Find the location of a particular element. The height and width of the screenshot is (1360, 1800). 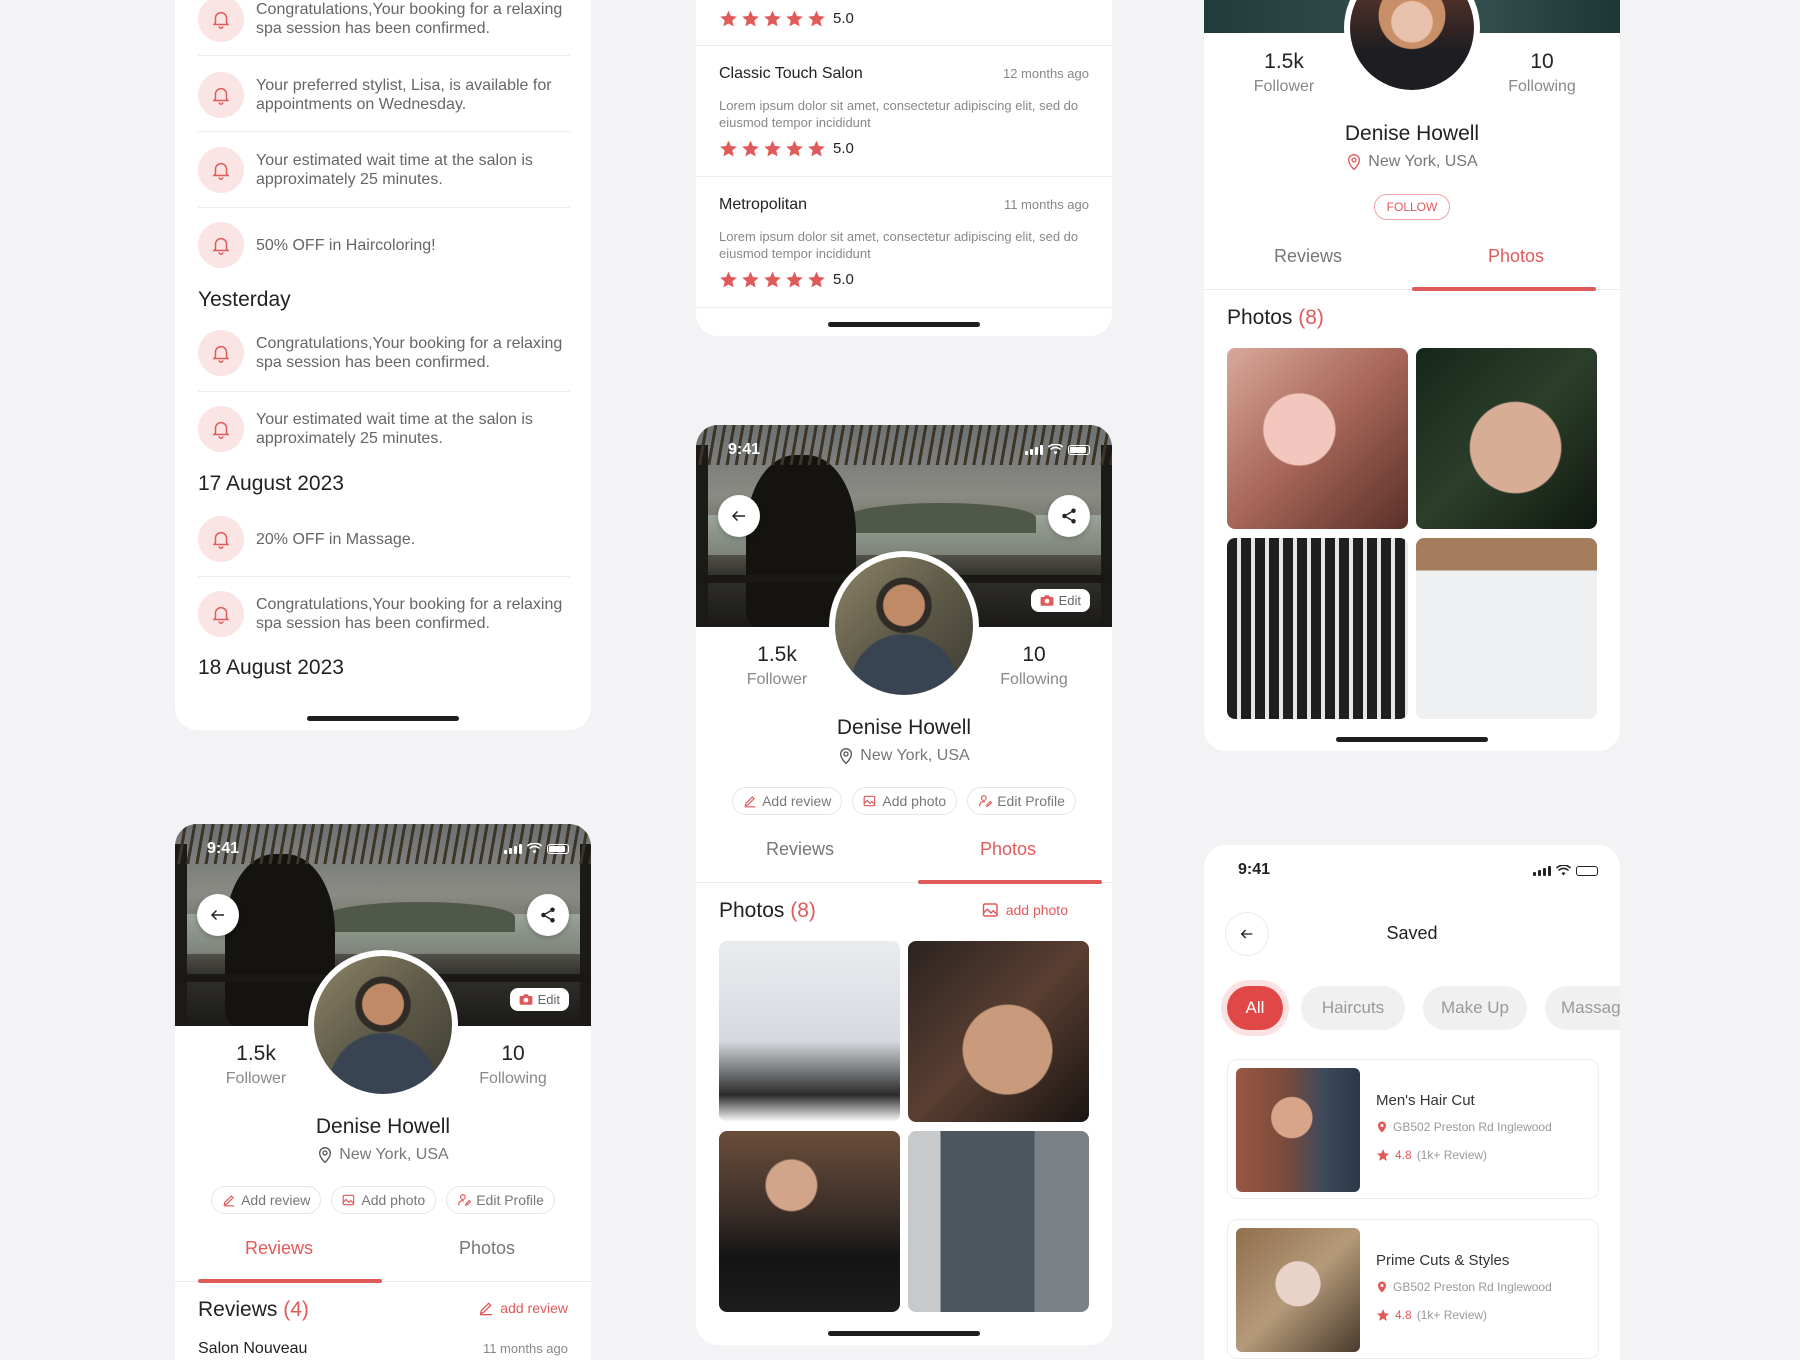

follow-button: FOLLOW is located at coordinates (1412, 207).